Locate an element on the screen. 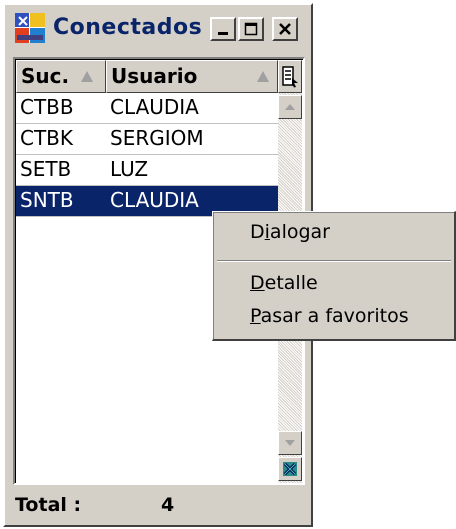 This screenshot has width=456, height=529. cell-suc: CTBK is located at coordinates (47, 138).